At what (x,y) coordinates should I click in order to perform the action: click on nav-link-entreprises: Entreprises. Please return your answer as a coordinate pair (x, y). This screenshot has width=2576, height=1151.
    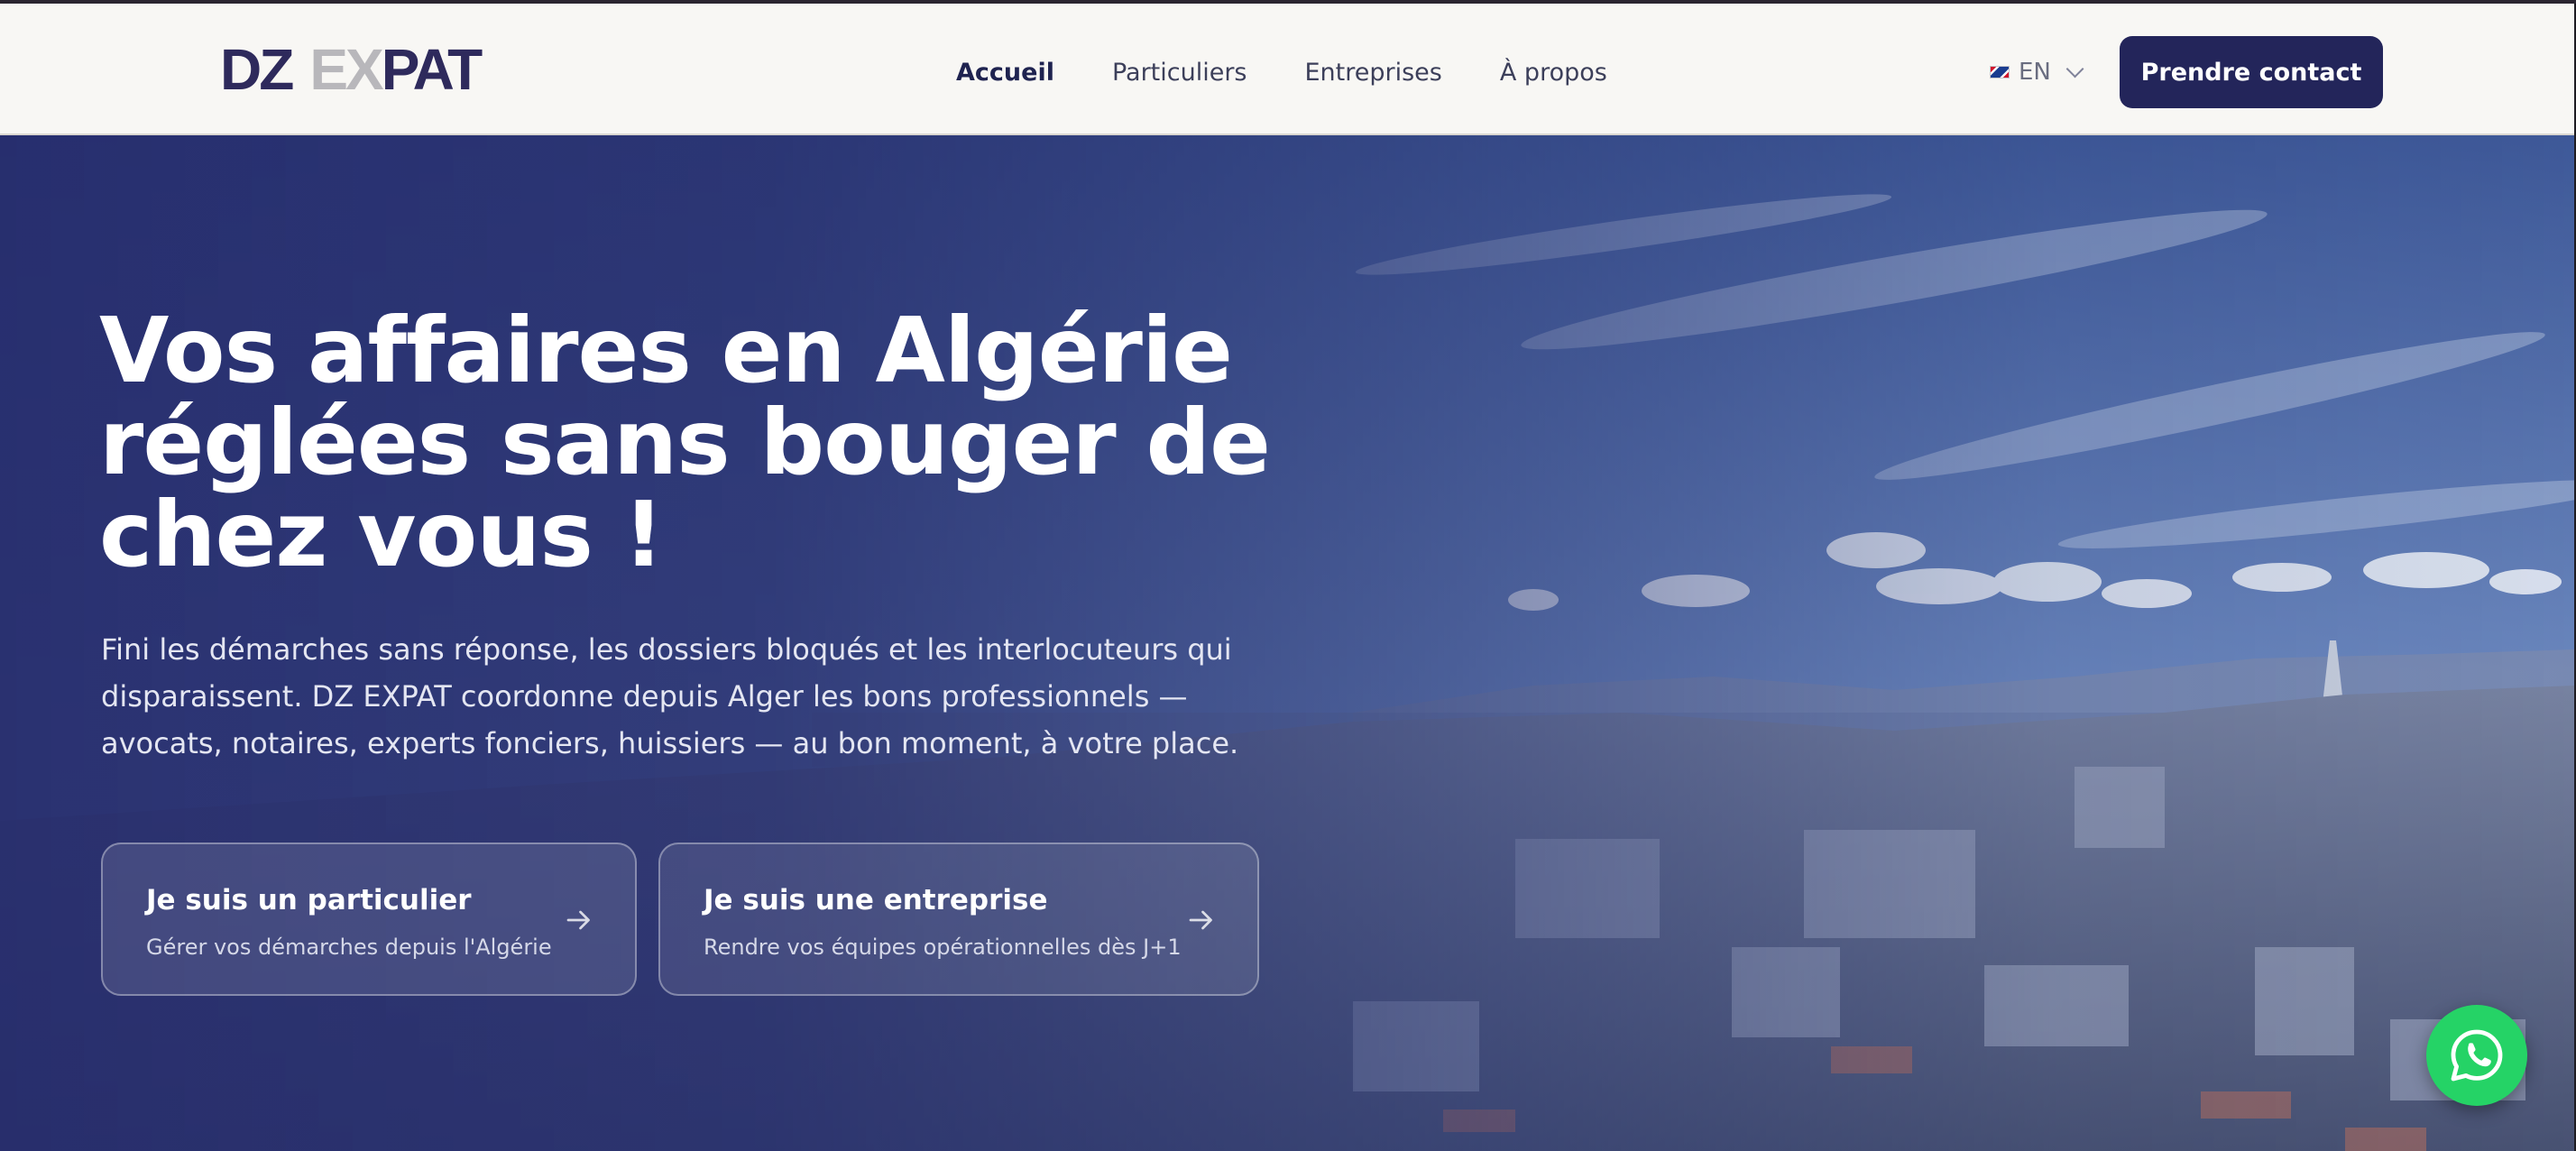
    Looking at the image, I should click on (1373, 73).